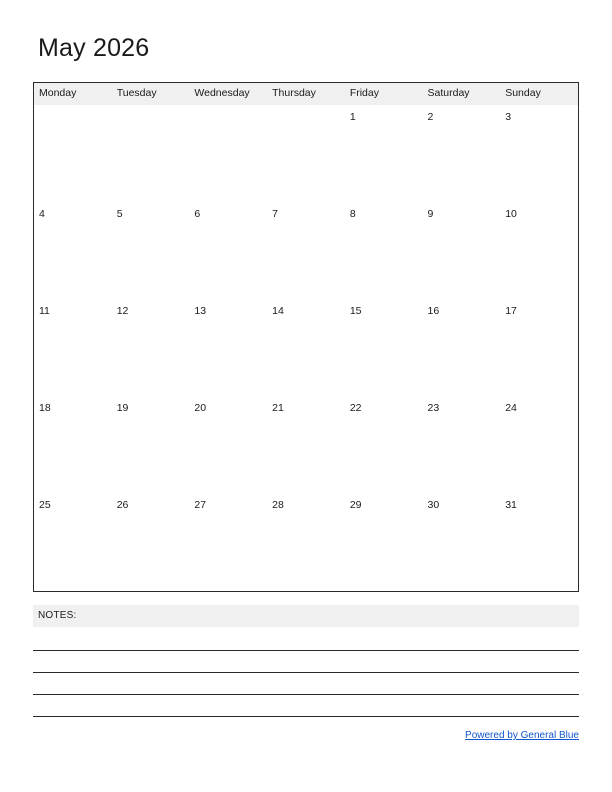 This screenshot has height=792, width=612. I want to click on day-cell: 14, so click(306, 347).